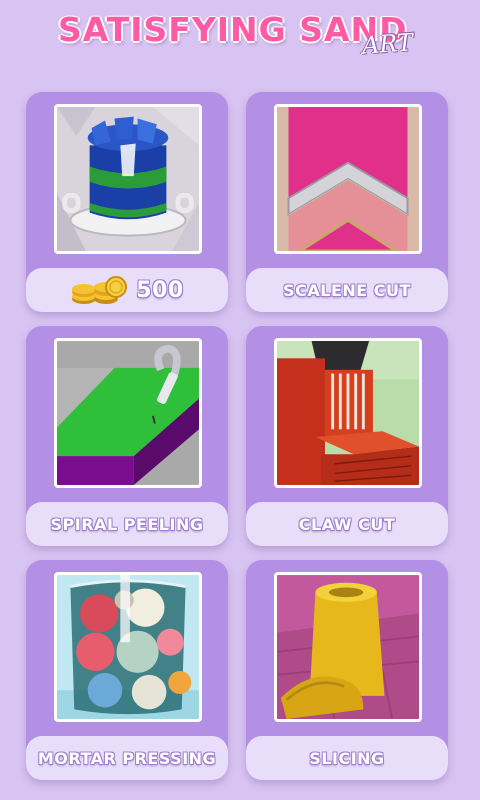 The width and height of the screenshot is (480, 800). What do you see at coordinates (128, 179) in the screenshot?
I see `sand-castle-thumbnail` at bounding box center [128, 179].